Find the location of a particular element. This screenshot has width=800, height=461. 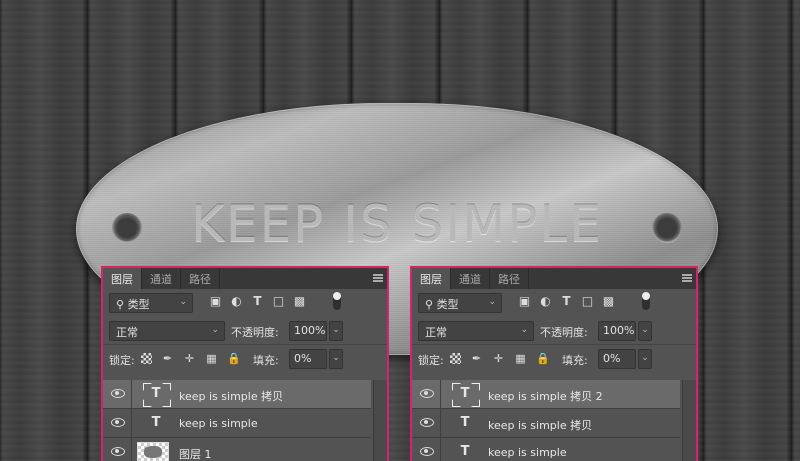

search-icon: ⚲ is located at coordinates (122, 304).